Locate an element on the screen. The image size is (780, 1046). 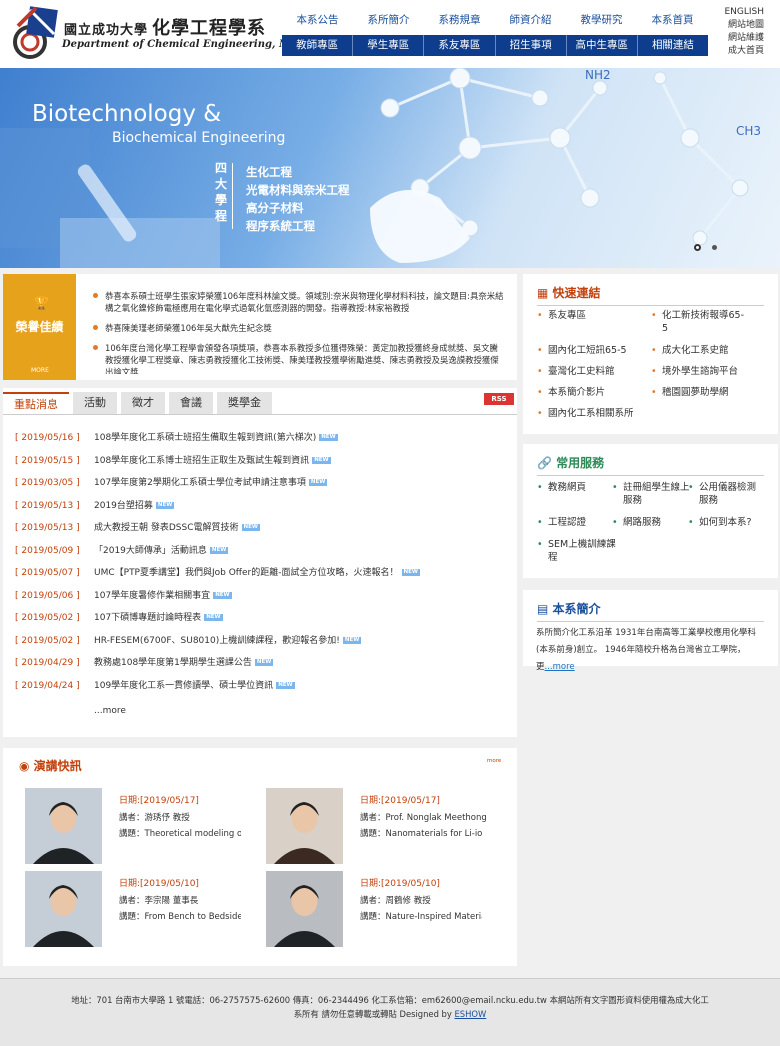
sitemap-link: 網站地圖 is located at coordinates (744, 25).